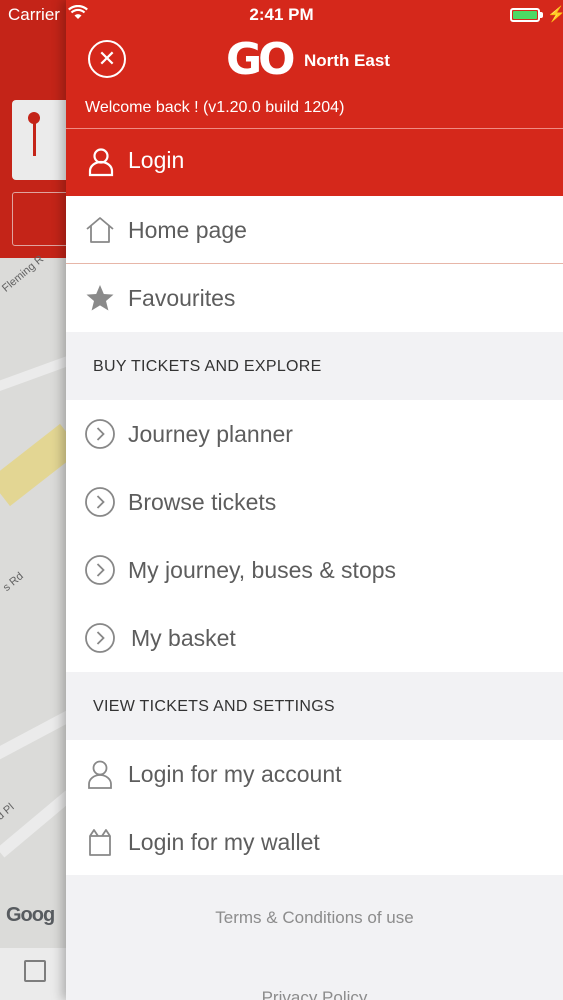 The width and height of the screenshot is (563, 1000). What do you see at coordinates (262, 570) in the screenshot?
I see `menu-item-label: My journey, buses & stops` at bounding box center [262, 570].